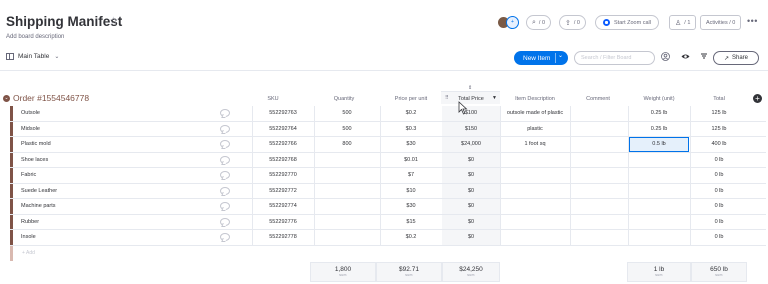 Image resolution: width=768 pixels, height=284 pixels. What do you see at coordinates (509, 22) in the screenshot?
I see `board-members-avatars: +` at bounding box center [509, 22].